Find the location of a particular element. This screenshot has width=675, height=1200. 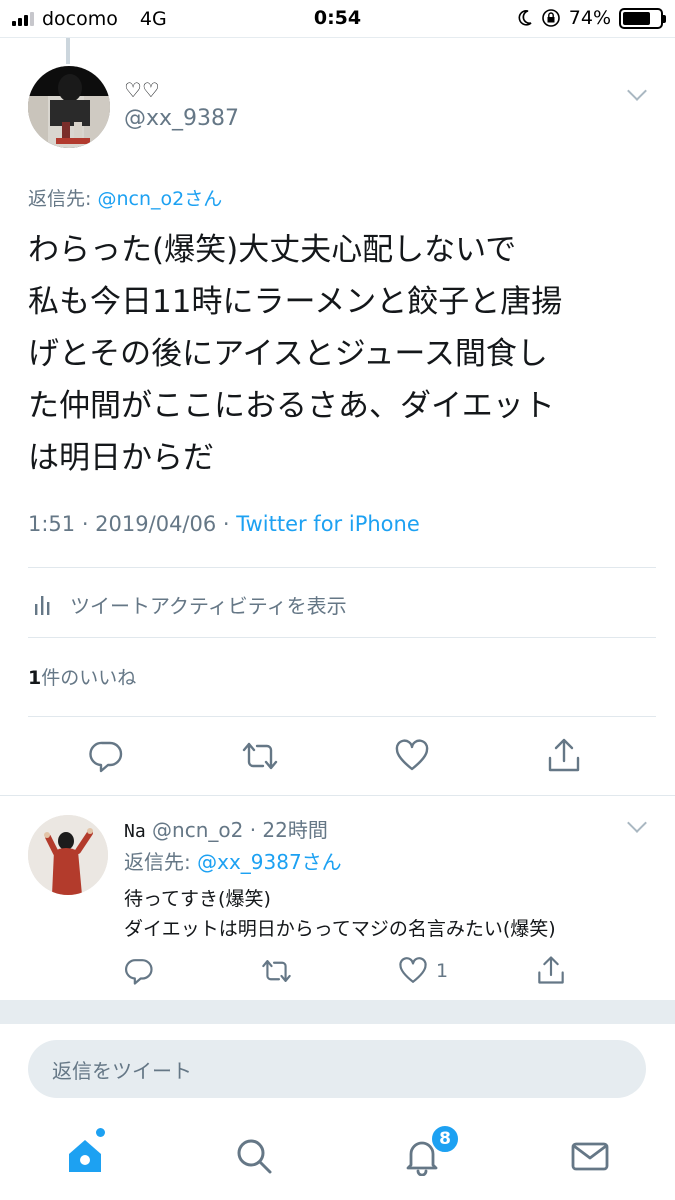

tweet-text-line: は明日からだ is located at coordinates (121, 458).